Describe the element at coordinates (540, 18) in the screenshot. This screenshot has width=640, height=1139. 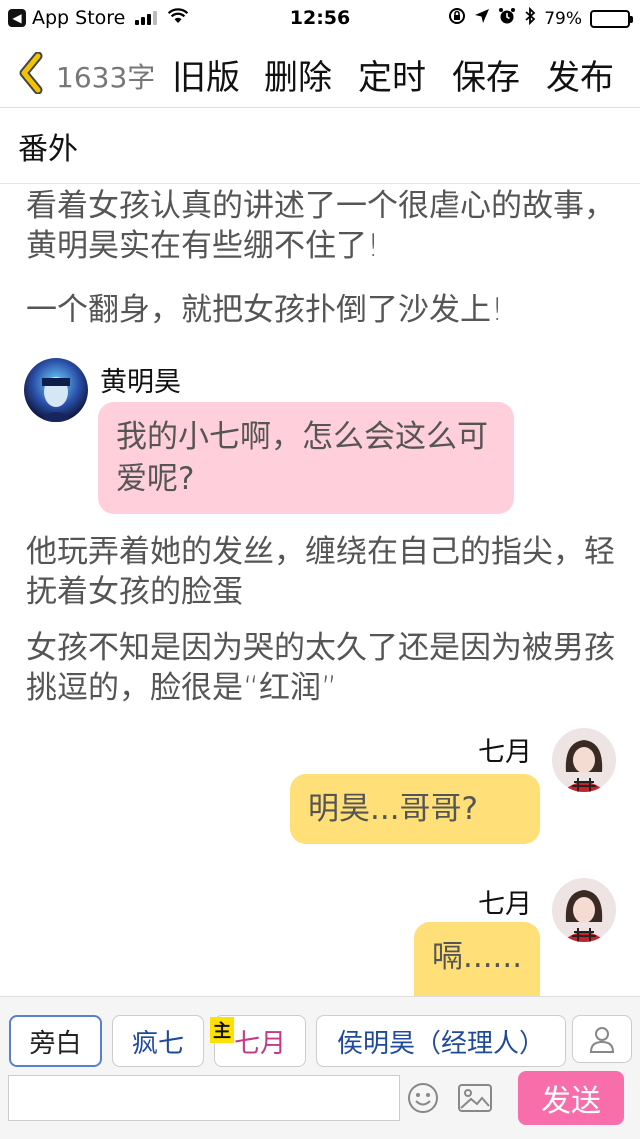
I see `status-right: 79%` at that location.